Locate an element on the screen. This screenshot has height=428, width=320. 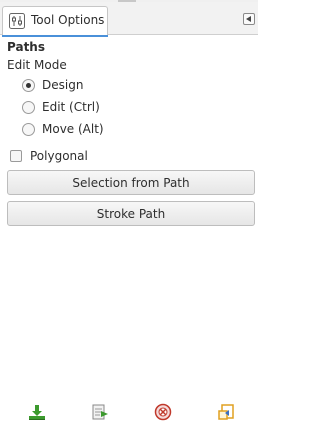
restore-options-icon is located at coordinates (100, 412).